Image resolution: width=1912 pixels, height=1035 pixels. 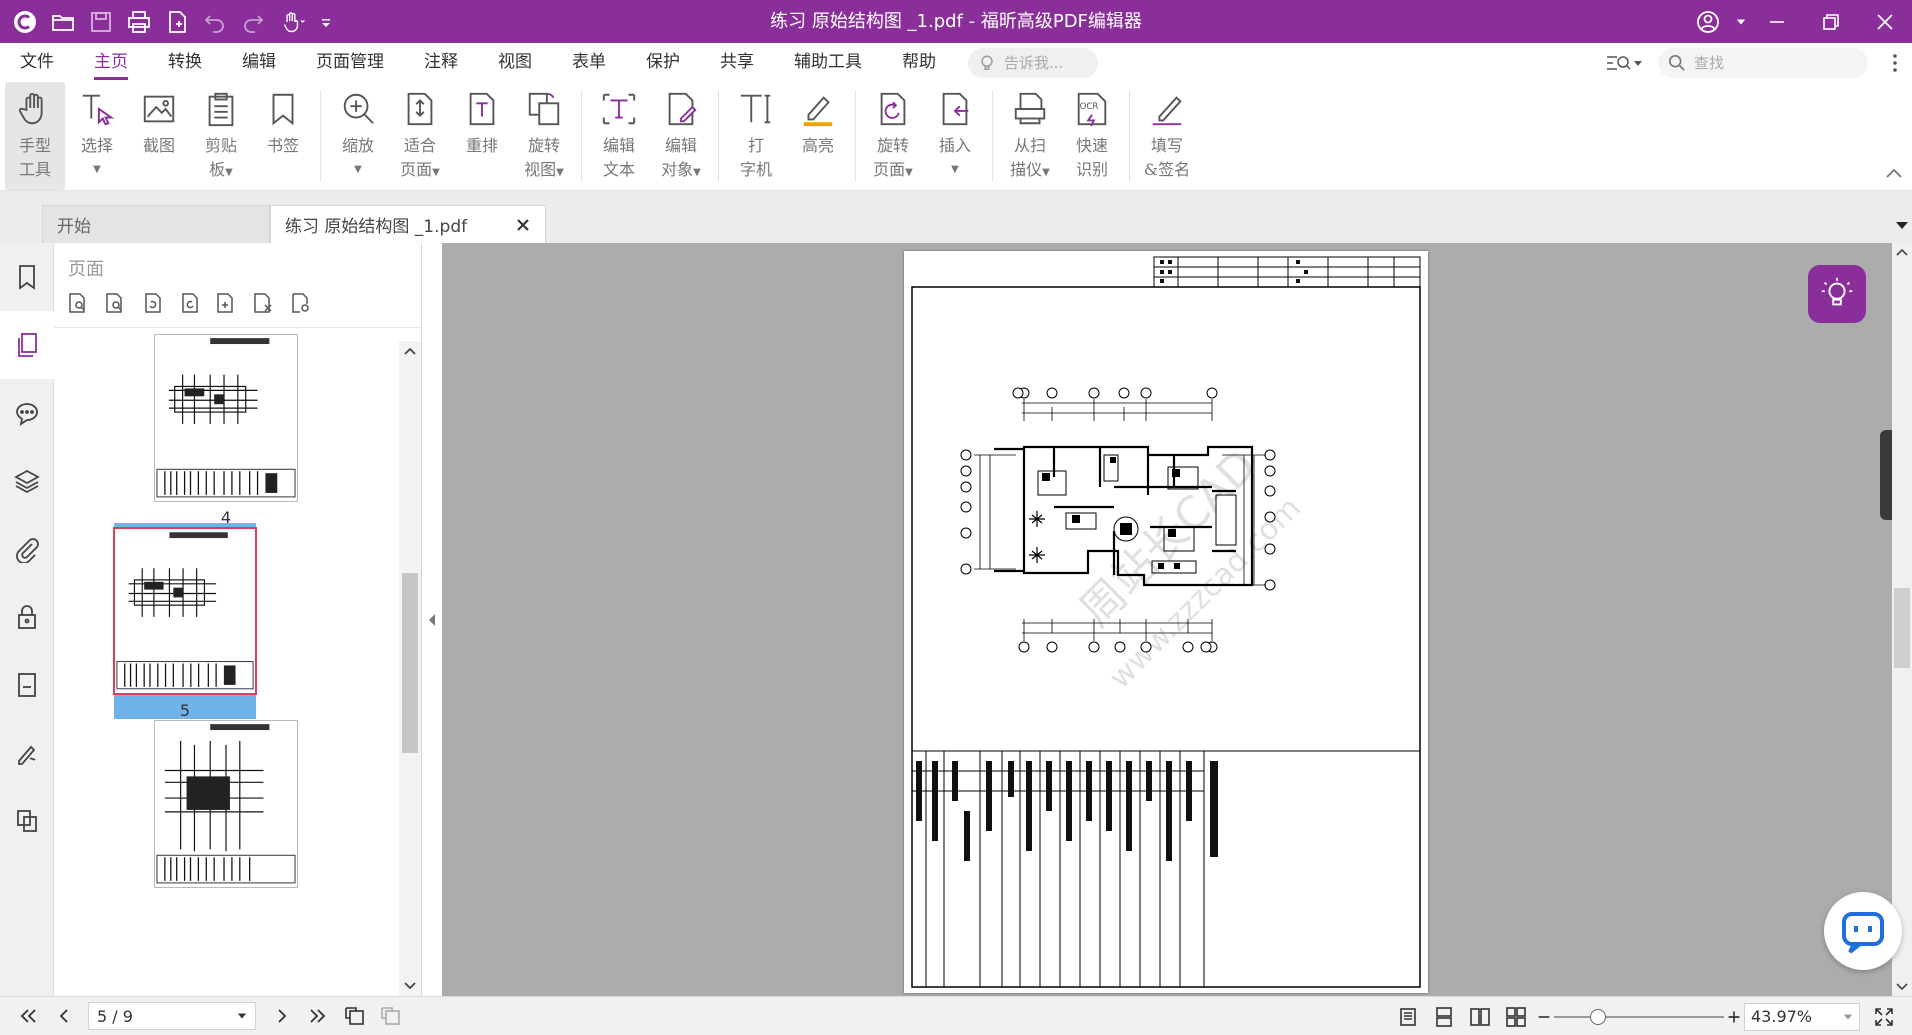 What do you see at coordinates (1030, 136) in the screenshot?
I see `from-scanner-button: 从扫 描仪▼` at bounding box center [1030, 136].